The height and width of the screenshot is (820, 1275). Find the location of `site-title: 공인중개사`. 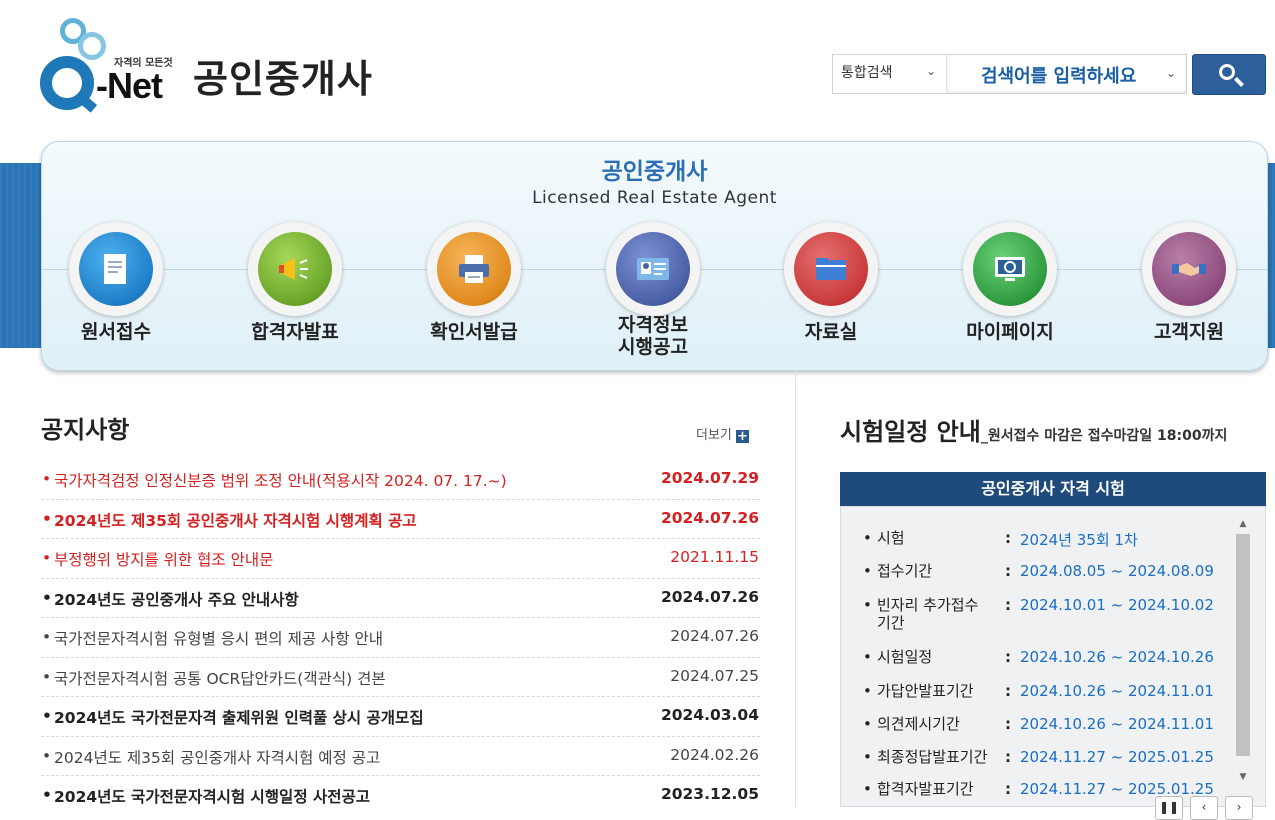

site-title: 공인중개사 is located at coordinates (283, 75).